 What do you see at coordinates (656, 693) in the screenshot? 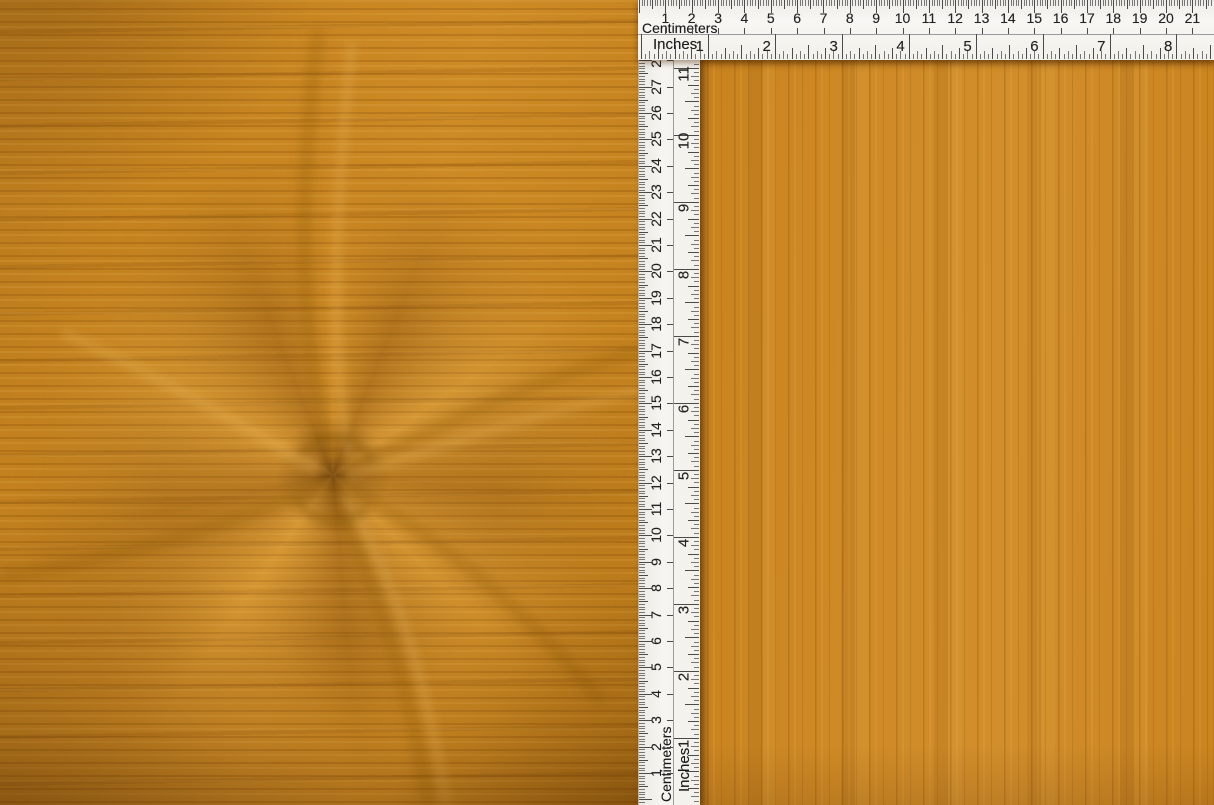
I see `cm-number: 4` at bounding box center [656, 693].